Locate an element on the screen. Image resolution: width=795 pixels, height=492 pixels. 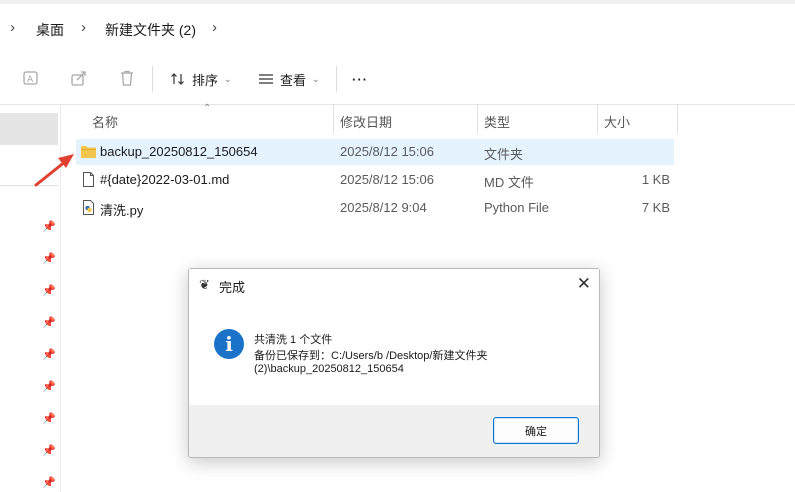
close-icon: ✕ is located at coordinates (584, 284).